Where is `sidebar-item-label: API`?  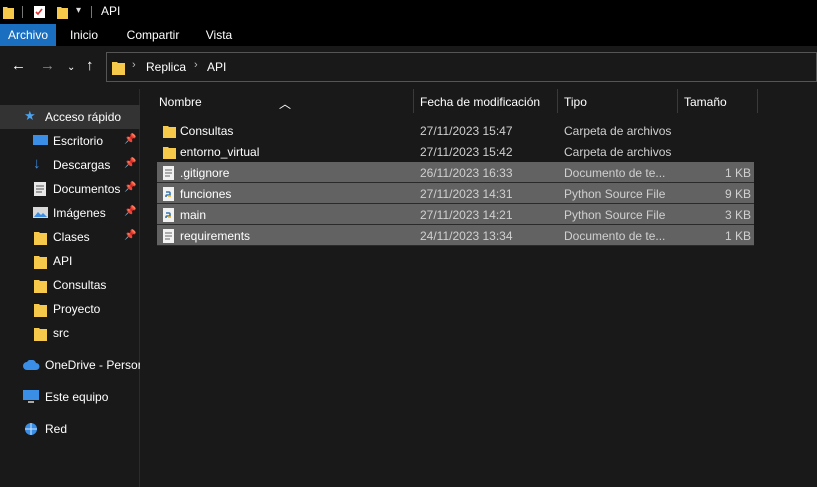
sidebar-item-label: API is located at coordinates (63, 261).